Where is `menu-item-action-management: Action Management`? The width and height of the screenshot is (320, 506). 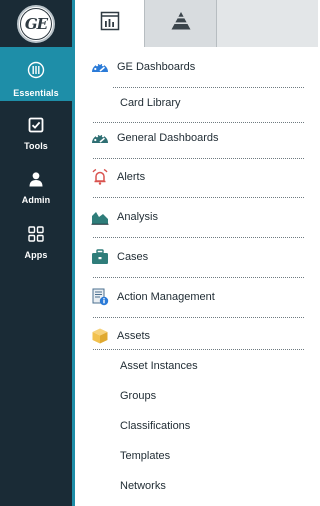
menu-item-action-management: Action Management is located at coordinates (196, 297).